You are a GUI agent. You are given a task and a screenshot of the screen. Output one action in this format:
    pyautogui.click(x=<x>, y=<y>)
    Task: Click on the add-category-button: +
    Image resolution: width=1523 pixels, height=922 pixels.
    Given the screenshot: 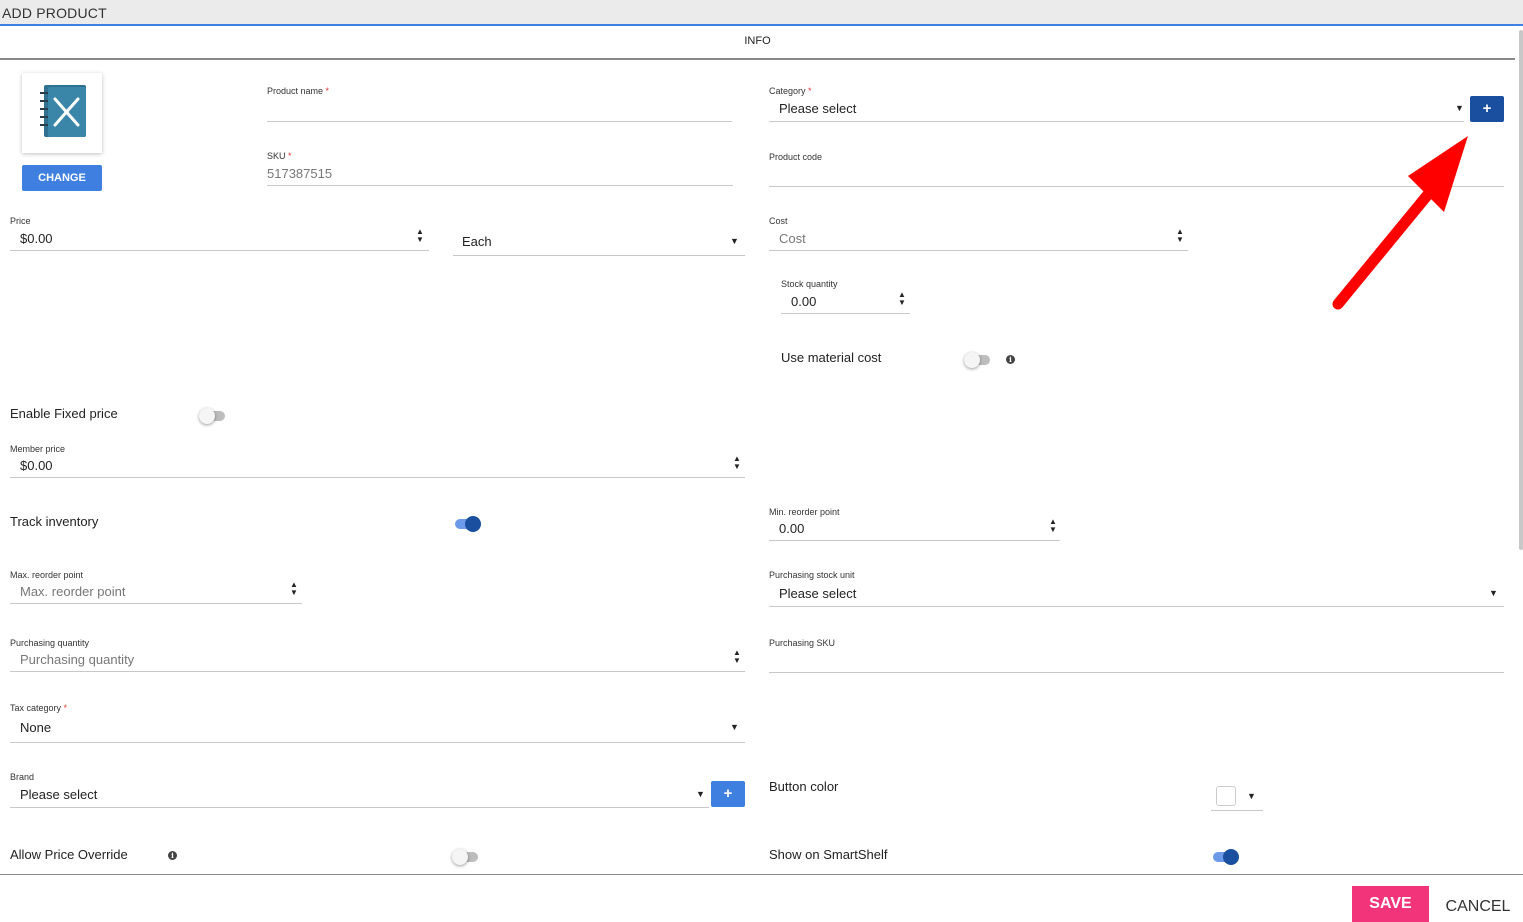 What is the action you would take?
    pyautogui.click(x=1487, y=109)
    